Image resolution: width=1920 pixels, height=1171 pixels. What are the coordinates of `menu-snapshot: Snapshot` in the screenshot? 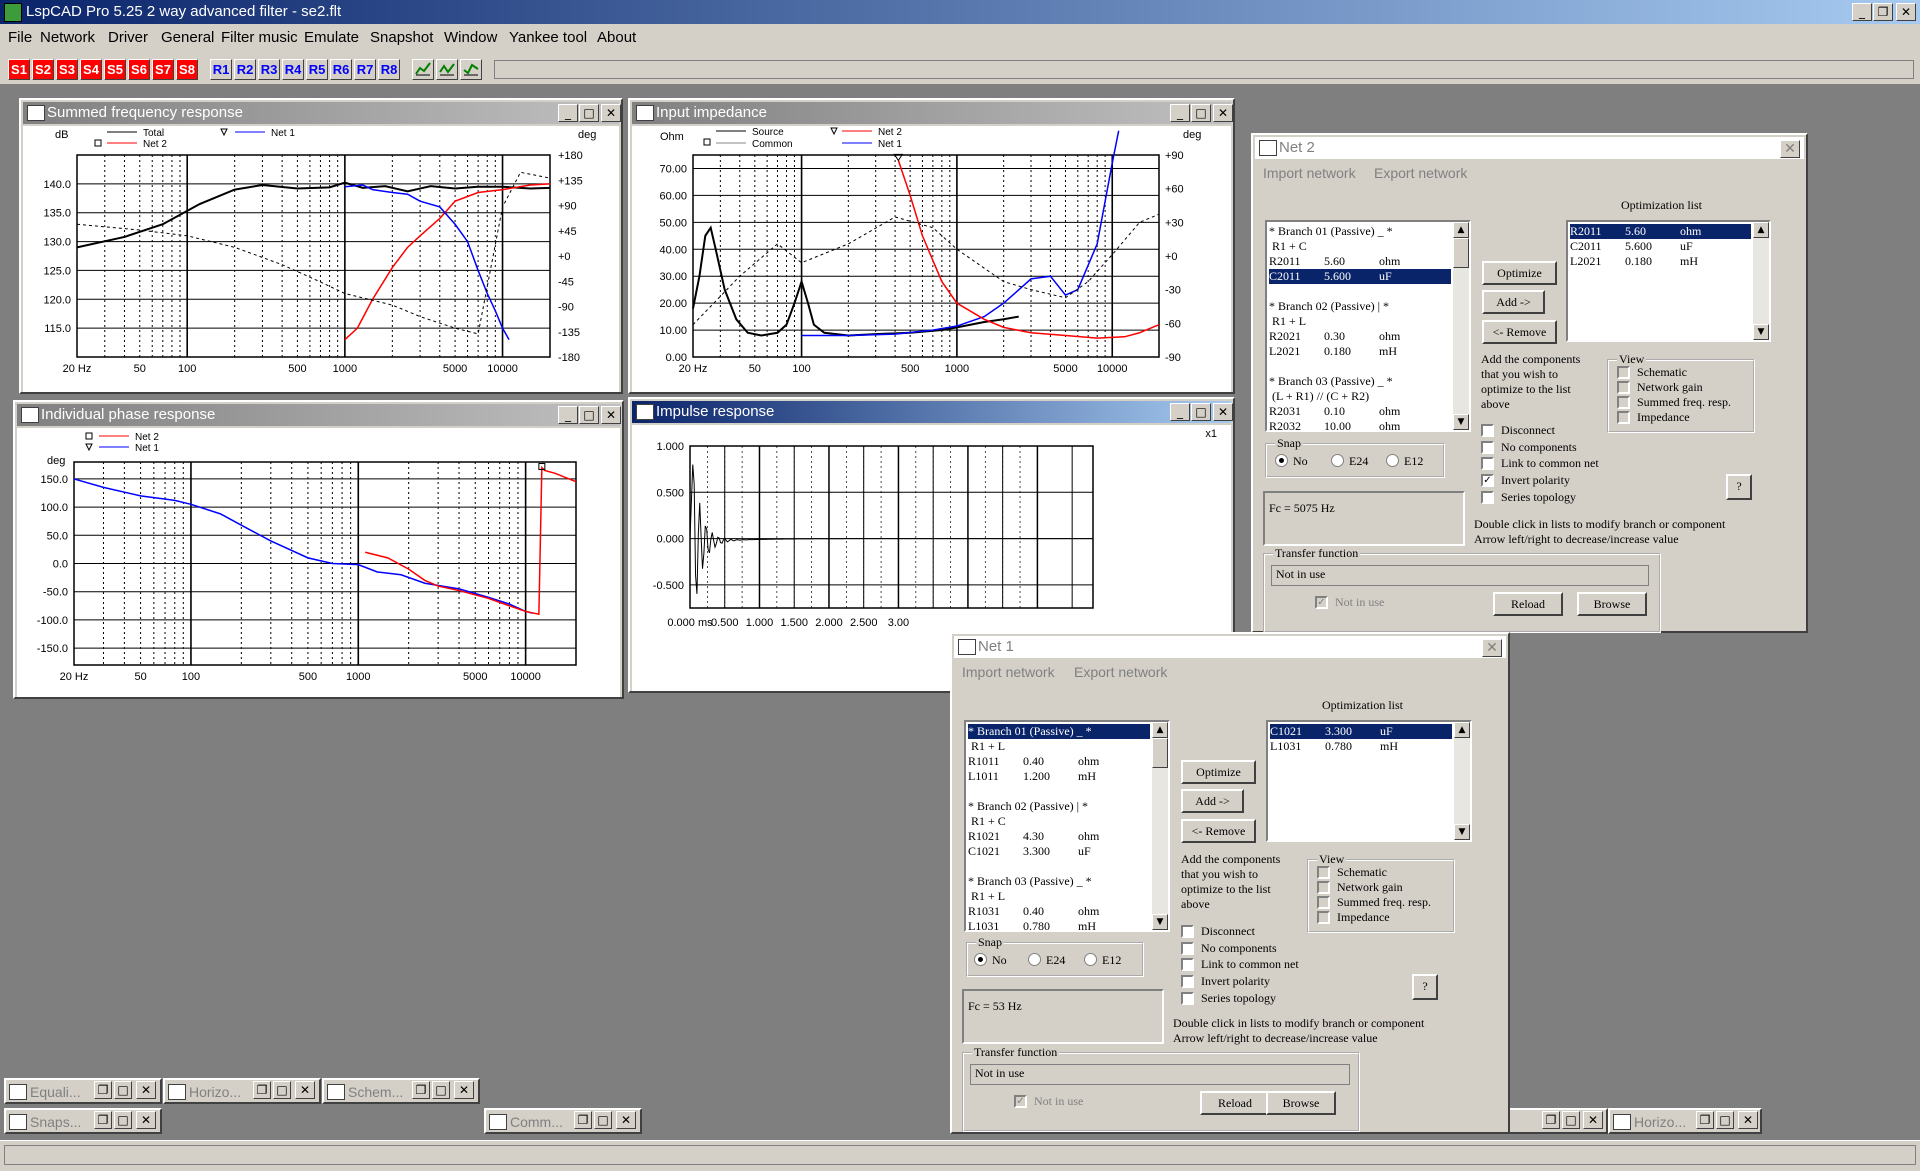 It's located at (401, 37).